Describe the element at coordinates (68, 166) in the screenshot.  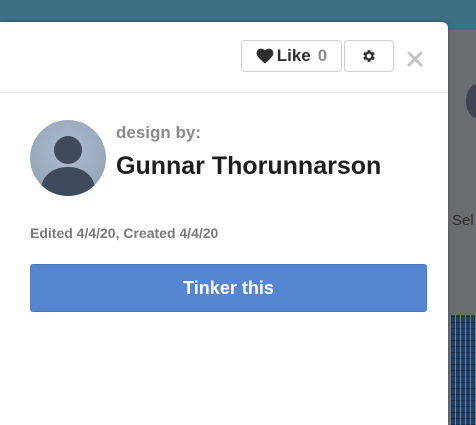
I see `user-silhouette-icon` at that location.